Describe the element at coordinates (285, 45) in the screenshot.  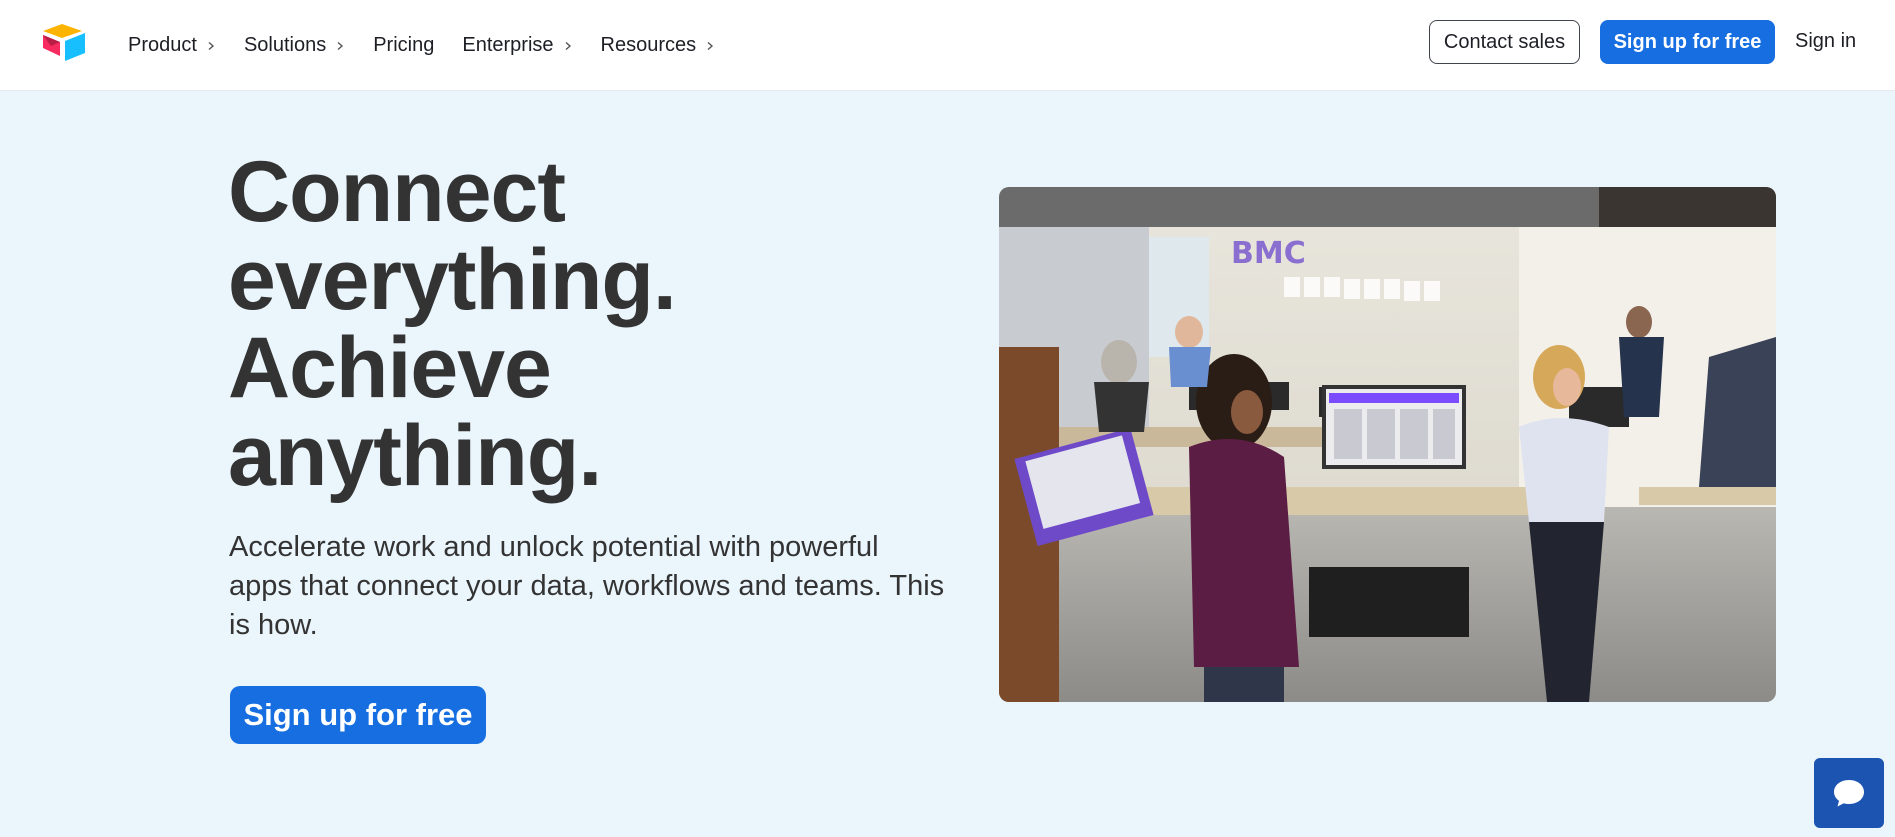
I see `nav-item-label: Solutions` at that location.